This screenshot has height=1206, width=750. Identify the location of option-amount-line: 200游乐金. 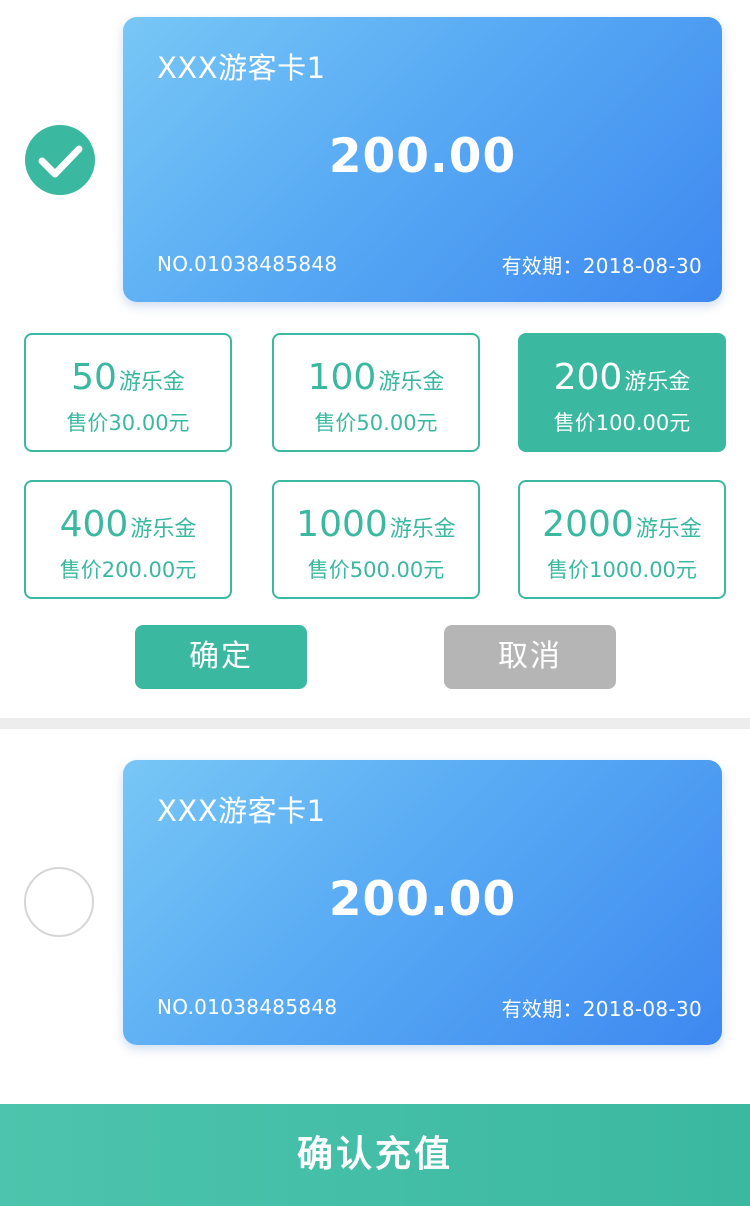
(622, 377).